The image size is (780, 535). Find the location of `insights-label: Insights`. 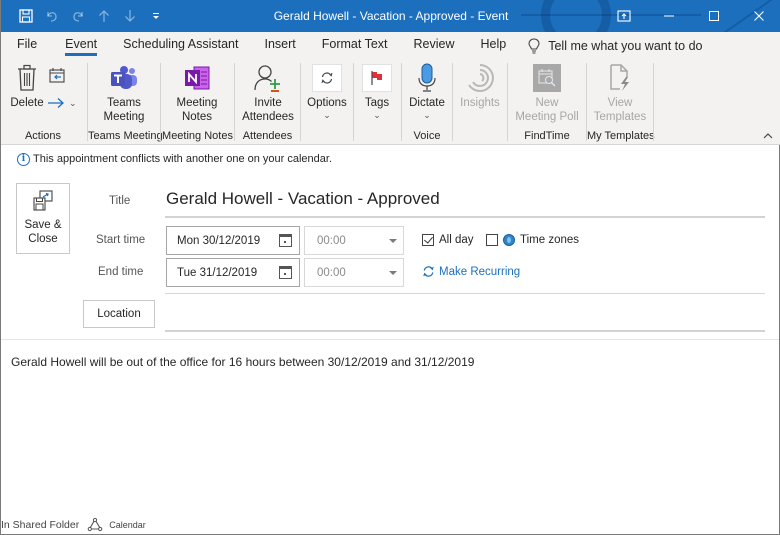

insights-label: Insights is located at coordinates (480, 103).